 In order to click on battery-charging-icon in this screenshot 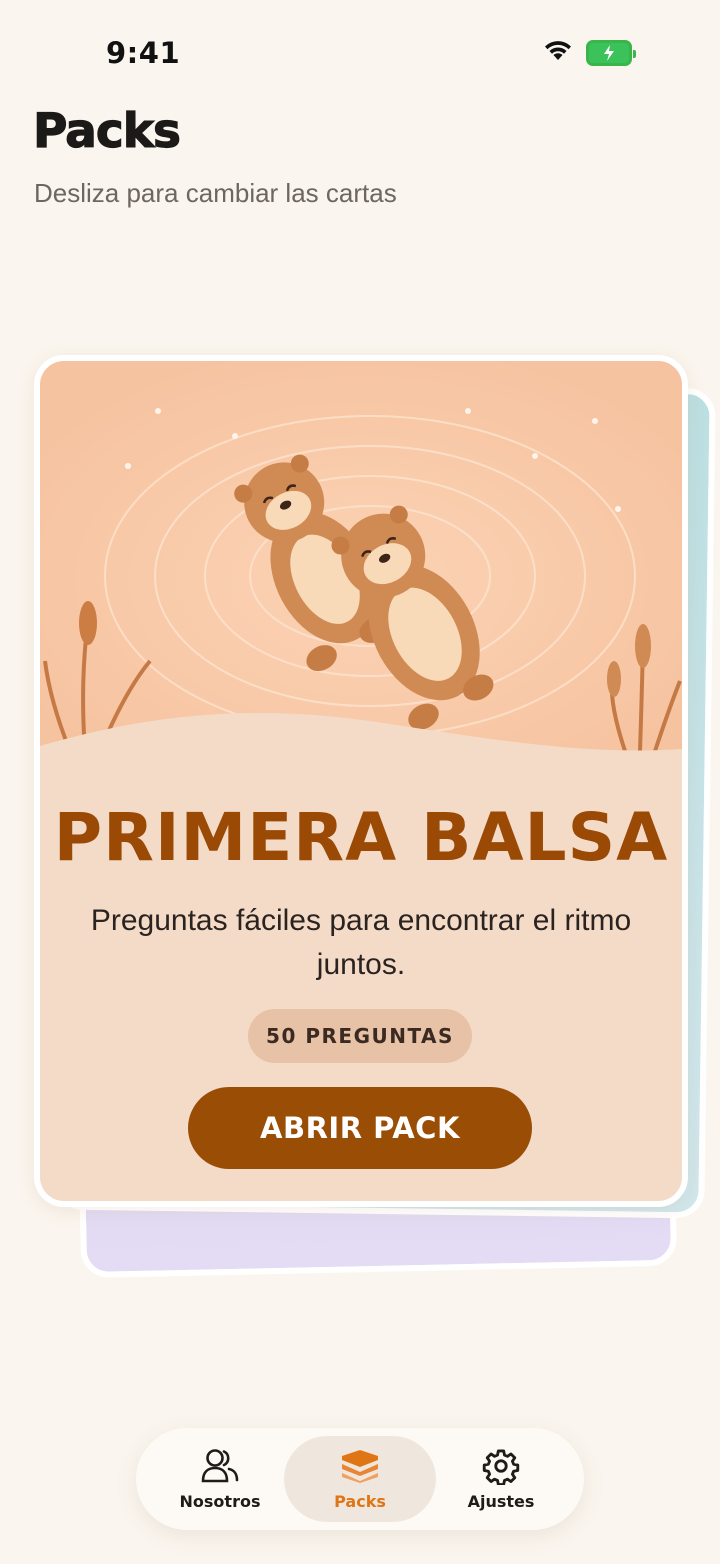, I will do `click(611, 52)`.